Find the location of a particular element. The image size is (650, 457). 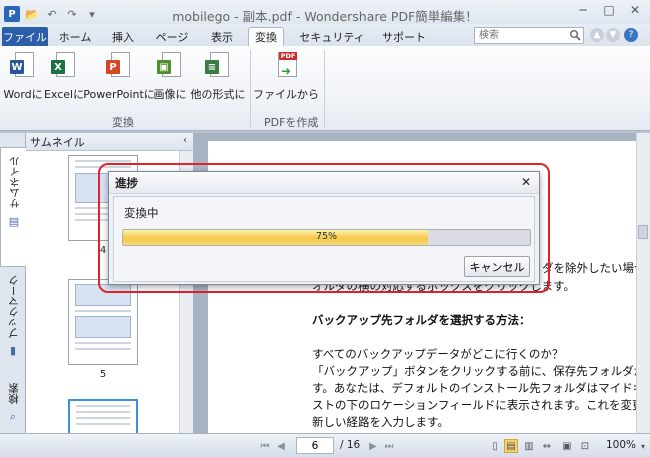

create-from-file-label: ファイルから is located at coordinates (286, 94).